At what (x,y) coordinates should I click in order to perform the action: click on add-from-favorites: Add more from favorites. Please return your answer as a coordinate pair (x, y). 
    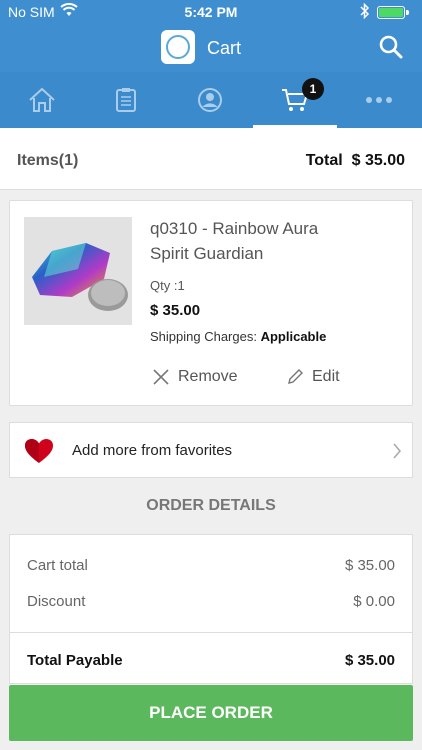
    Looking at the image, I should click on (211, 450).